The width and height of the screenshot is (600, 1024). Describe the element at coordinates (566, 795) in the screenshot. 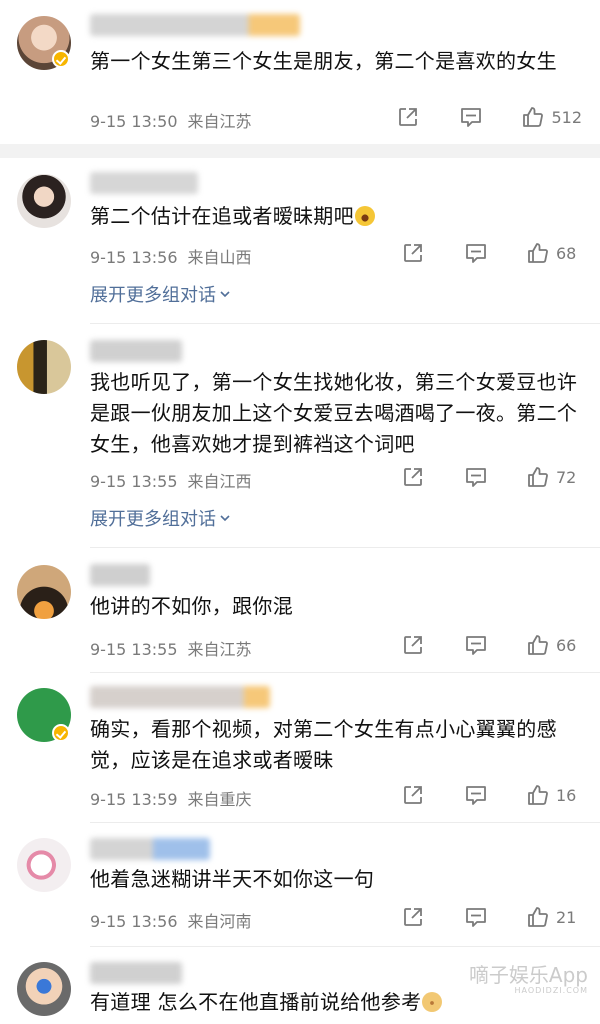

I see `like-count: 16` at that location.